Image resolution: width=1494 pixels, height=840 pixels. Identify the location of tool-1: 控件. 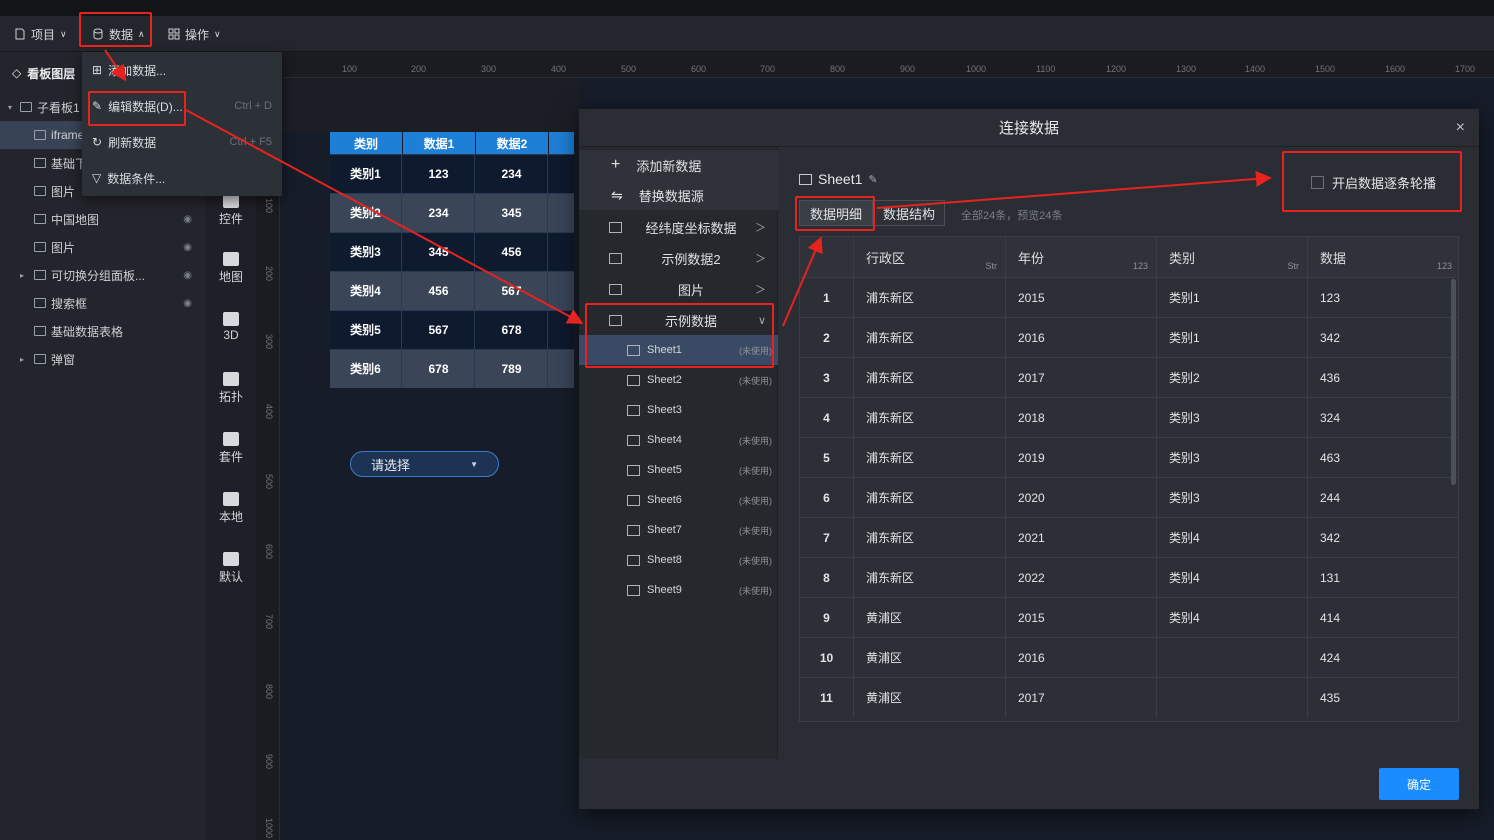
(231, 210).